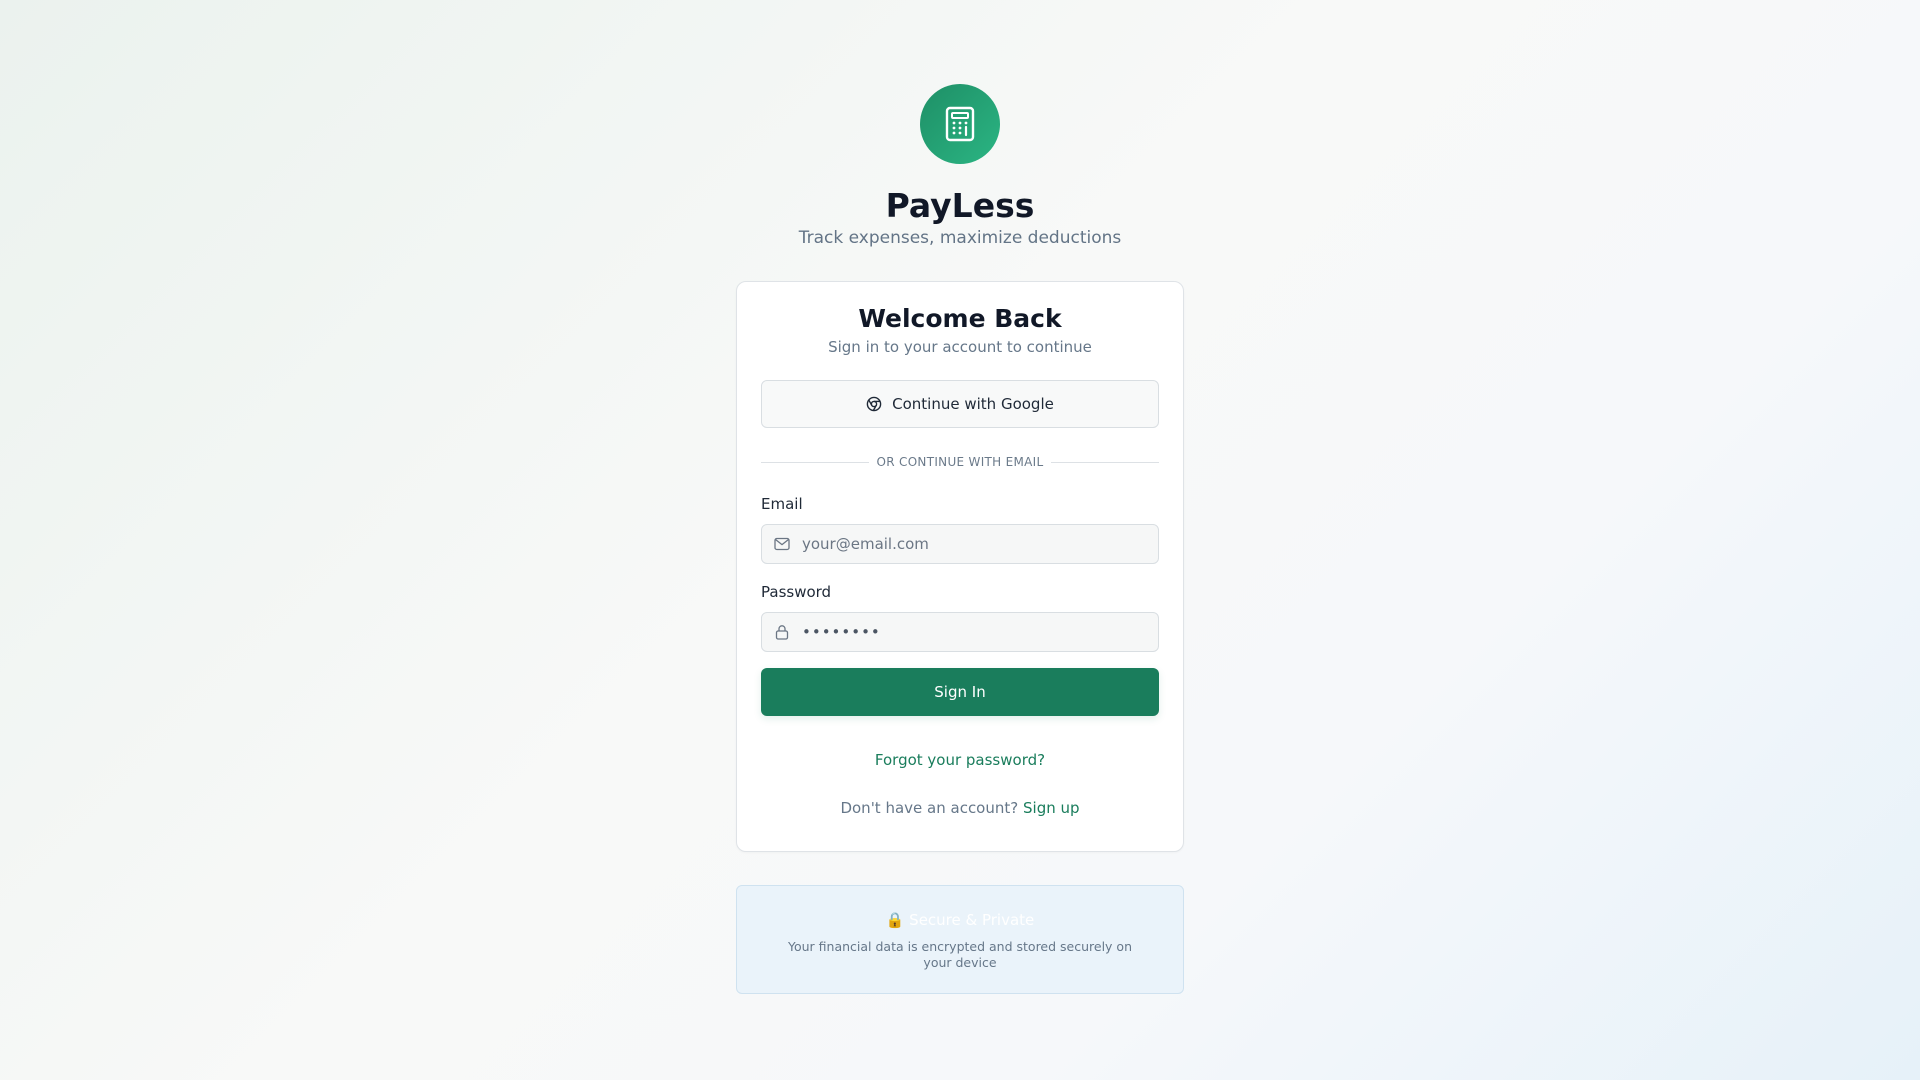  I want to click on lock-icon, so click(782, 632).